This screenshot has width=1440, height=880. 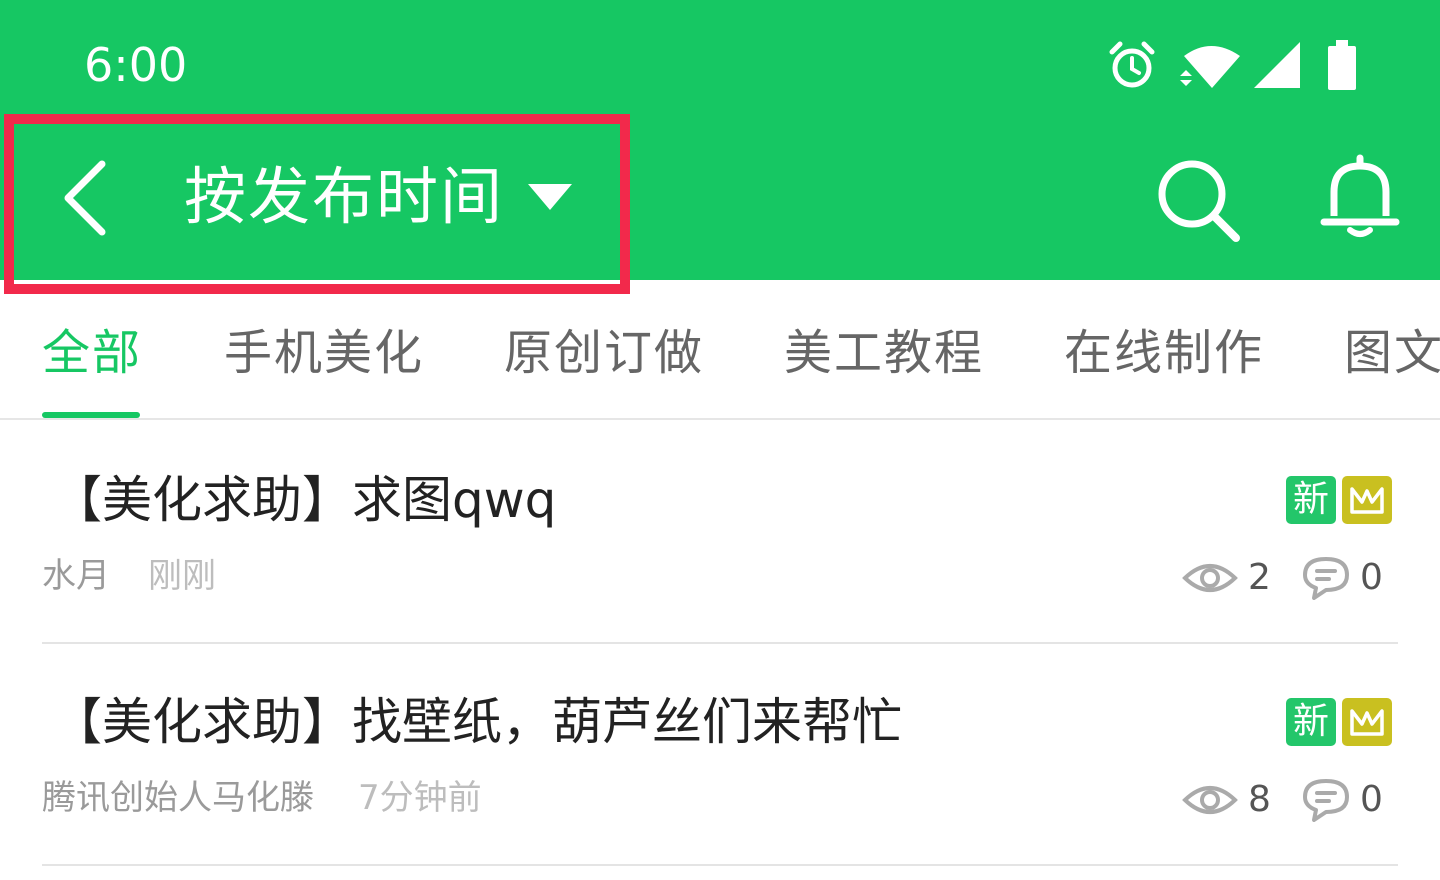 What do you see at coordinates (477, 722) in the screenshot?
I see `post-title: 【美化求助】找壁纸，葫芦丝们来帮忙` at bounding box center [477, 722].